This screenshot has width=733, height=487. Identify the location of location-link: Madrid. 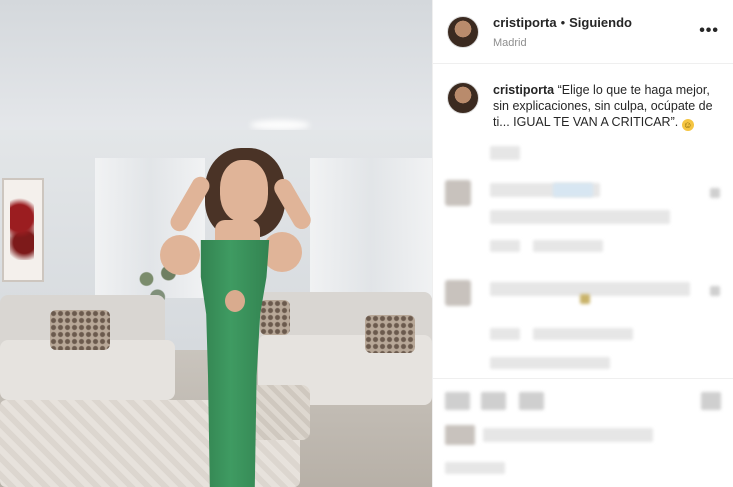
(562, 43).